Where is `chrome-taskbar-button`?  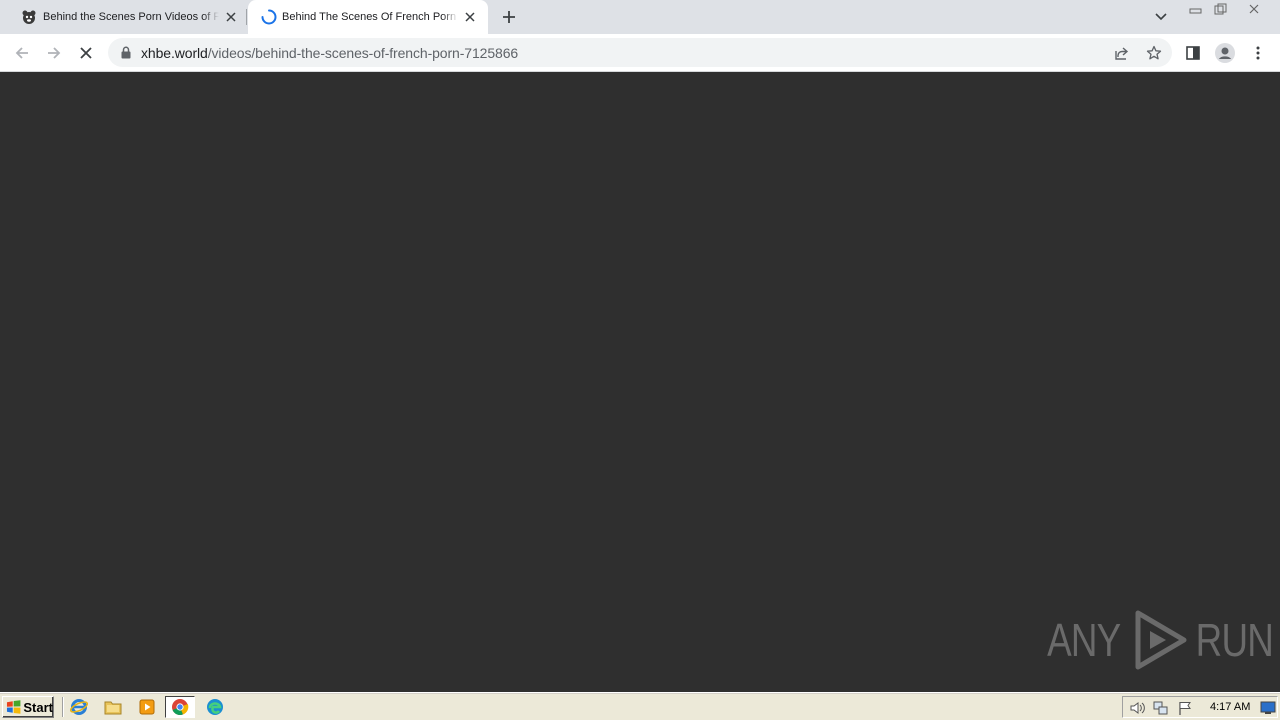 chrome-taskbar-button is located at coordinates (180, 707).